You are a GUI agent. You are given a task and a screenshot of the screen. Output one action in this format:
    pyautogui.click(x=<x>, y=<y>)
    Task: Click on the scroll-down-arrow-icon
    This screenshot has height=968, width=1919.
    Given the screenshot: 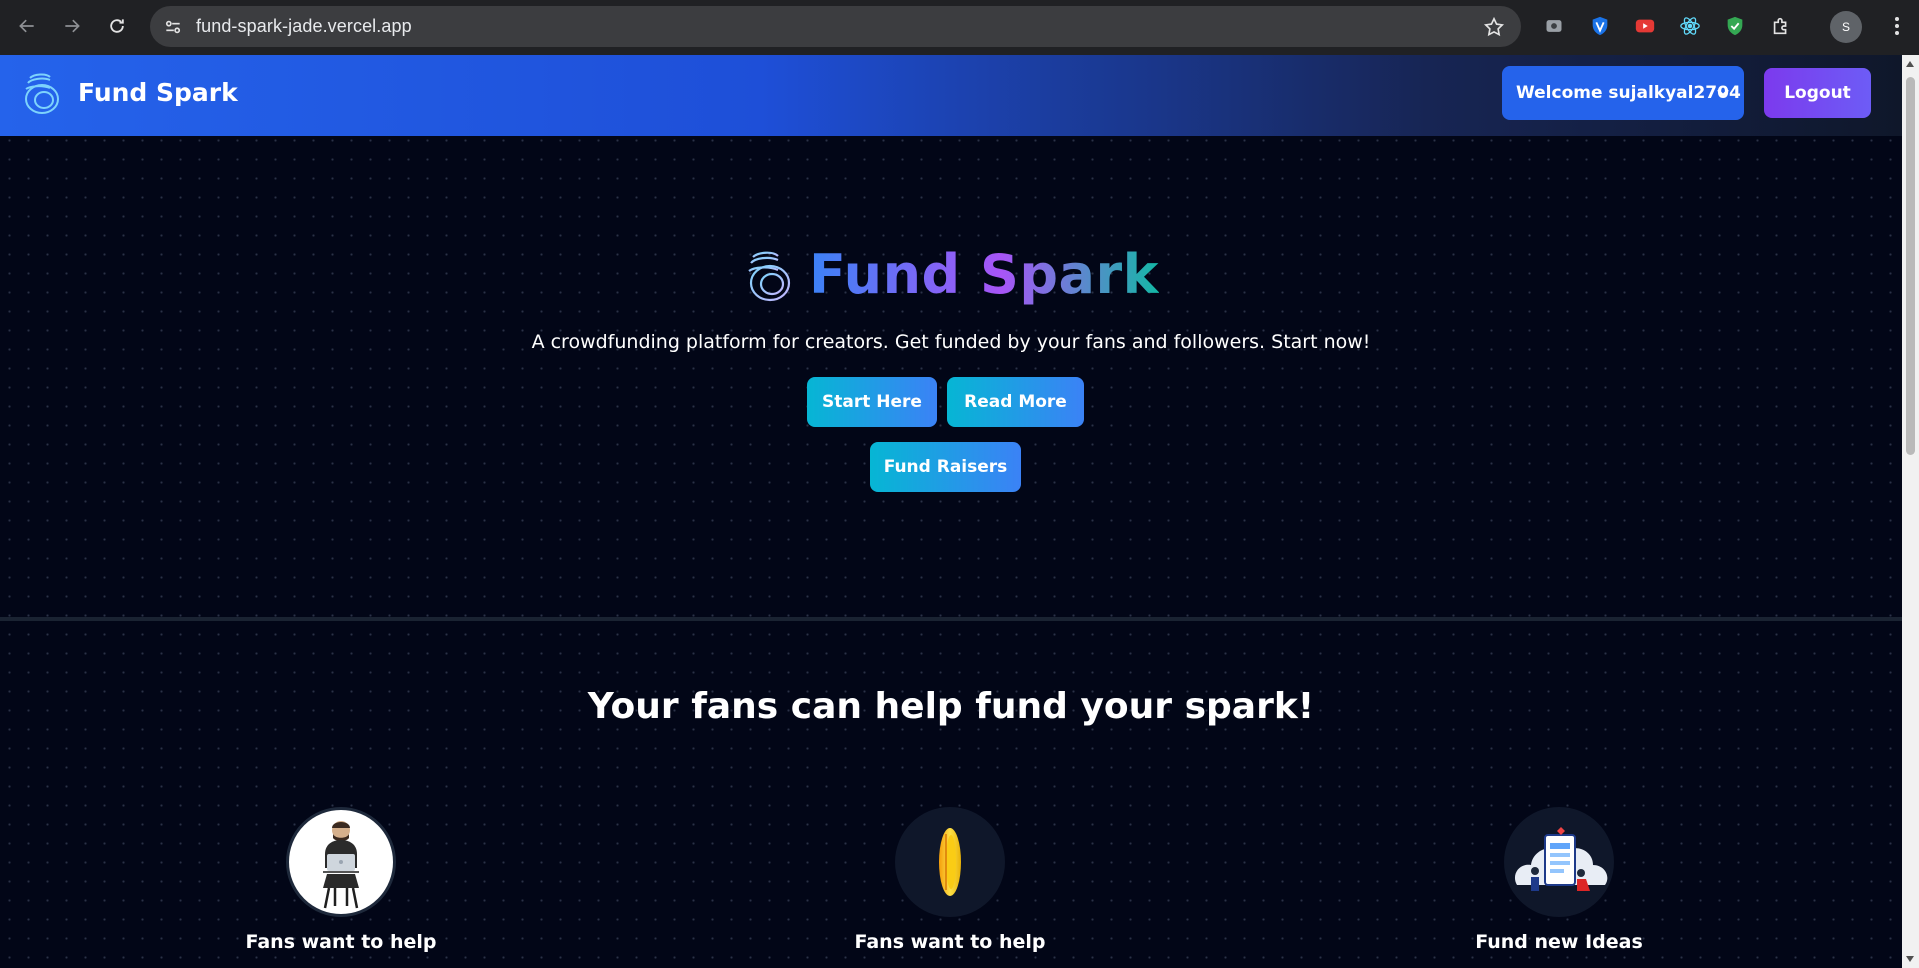 What is the action you would take?
    pyautogui.click(x=1910, y=959)
    